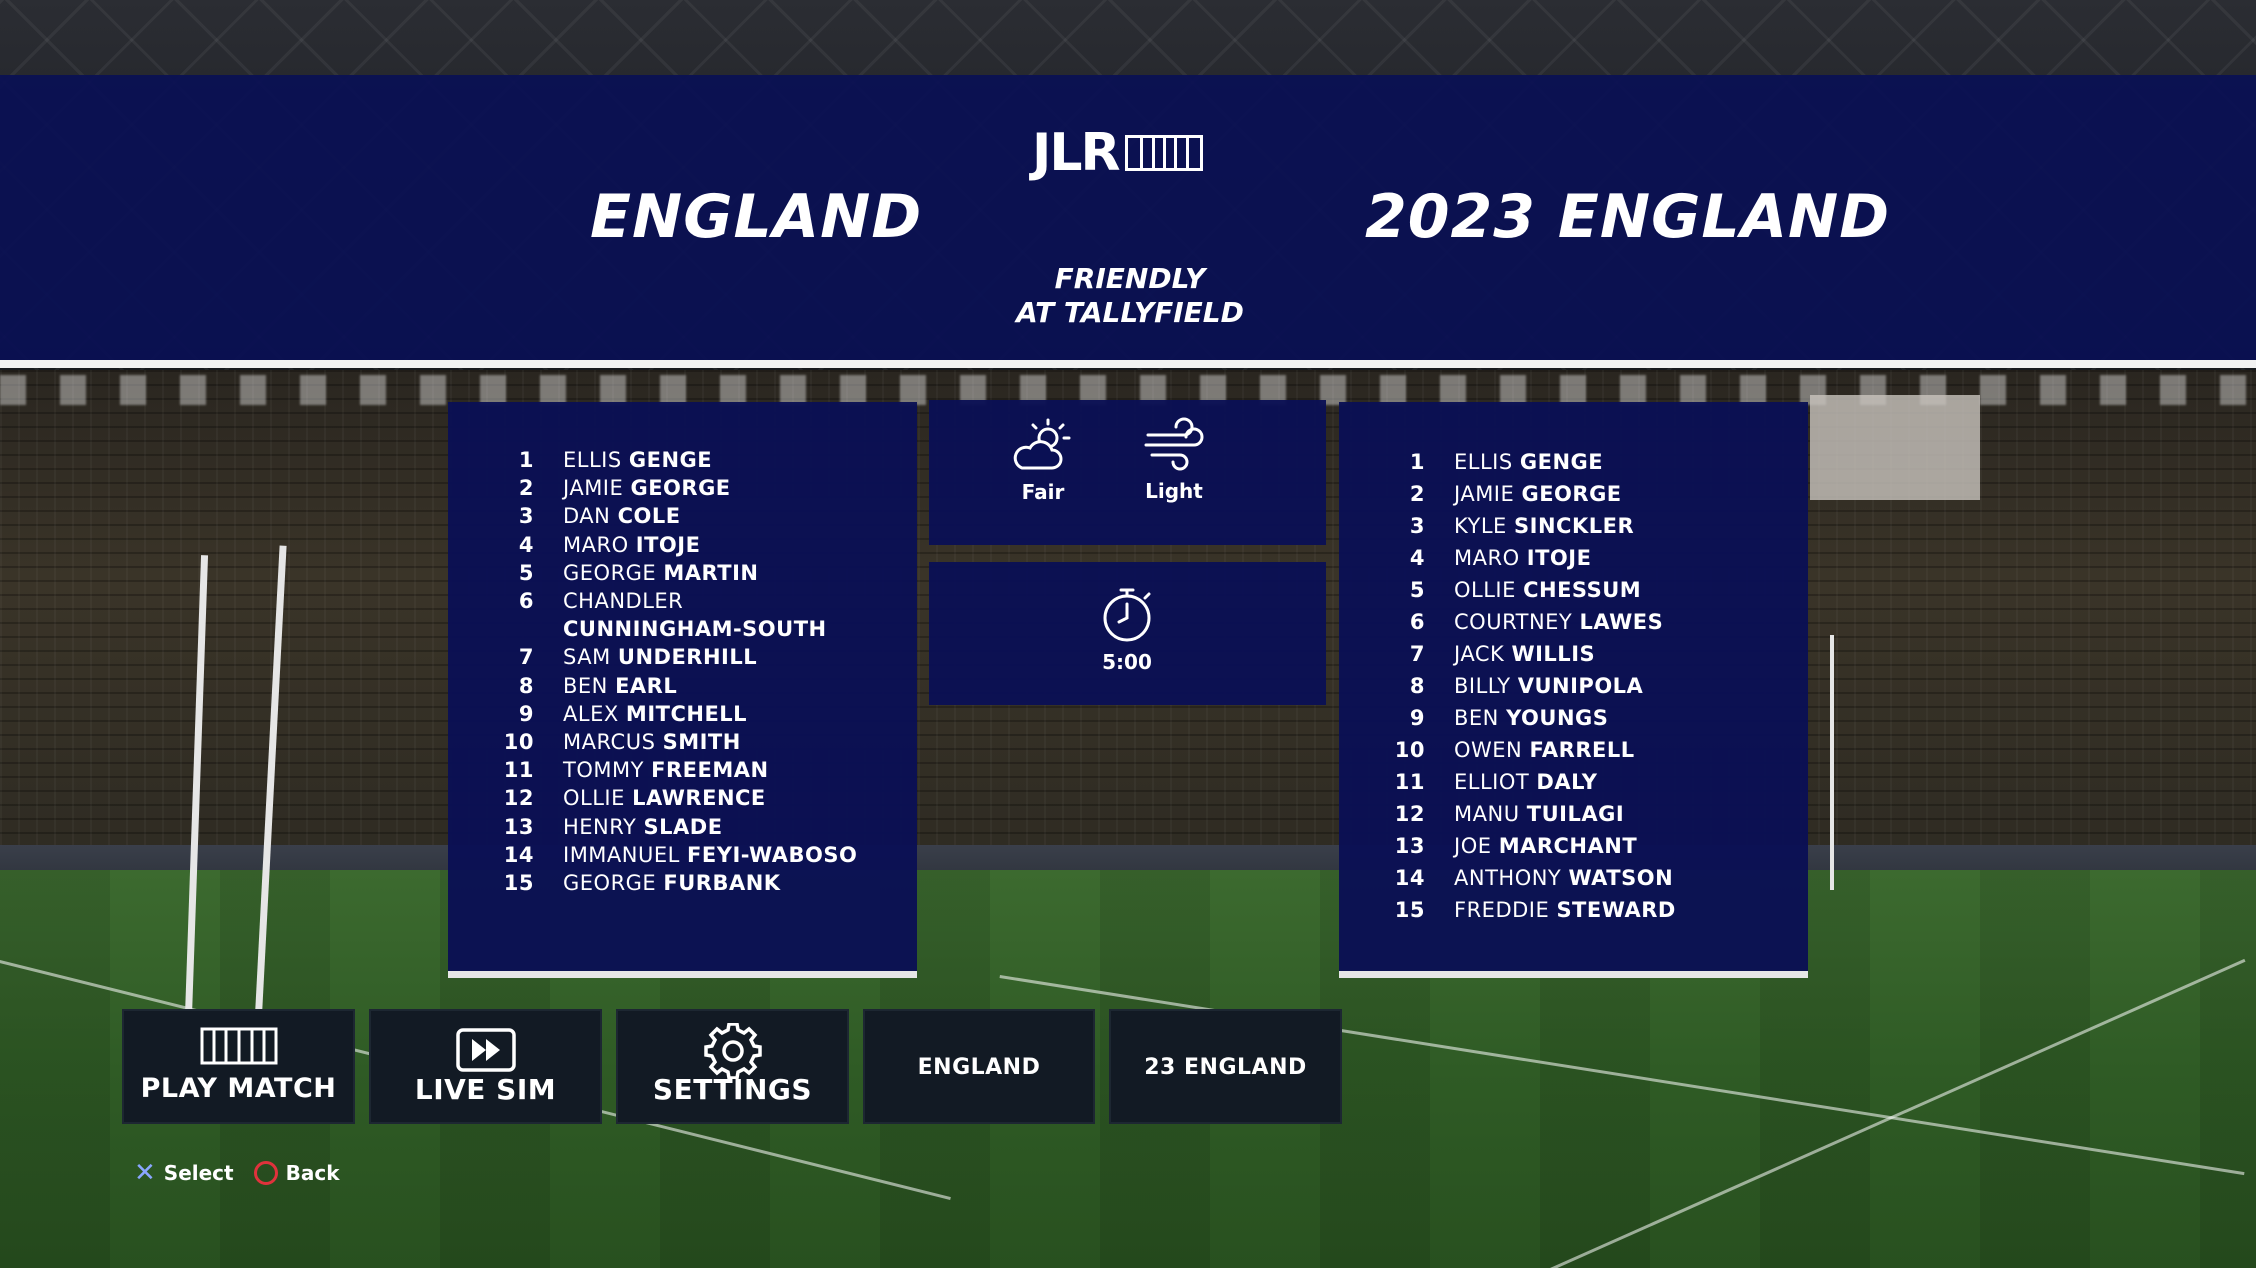 This screenshot has height=1268, width=2256. I want to click on pitch-logo-icon, so click(1163, 153).